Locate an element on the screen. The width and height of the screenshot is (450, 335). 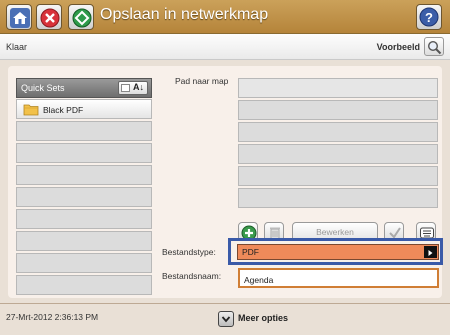
chevron-right-icon is located at coordinates (430, 252).